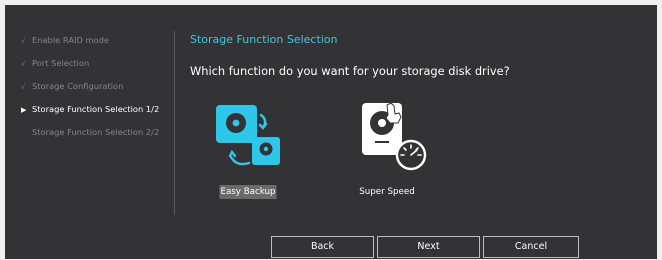 Image resolution: width=662 pixels, height=260 pixels. I want to click on step-label: Storage Function Selection 1/2, so click(96, 109).